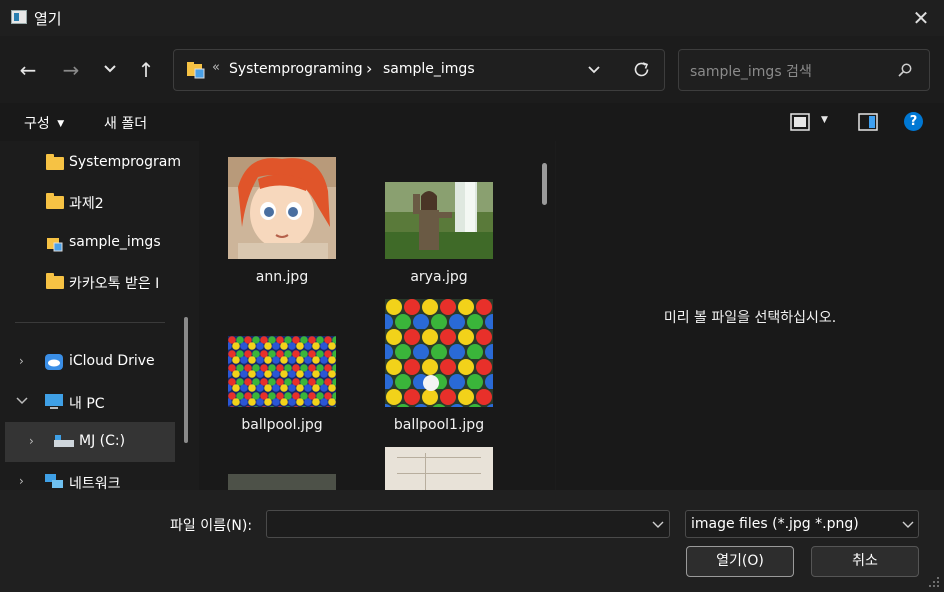  I want to click on sidebar-item-label: iCloud Drive, so click(112, 361).